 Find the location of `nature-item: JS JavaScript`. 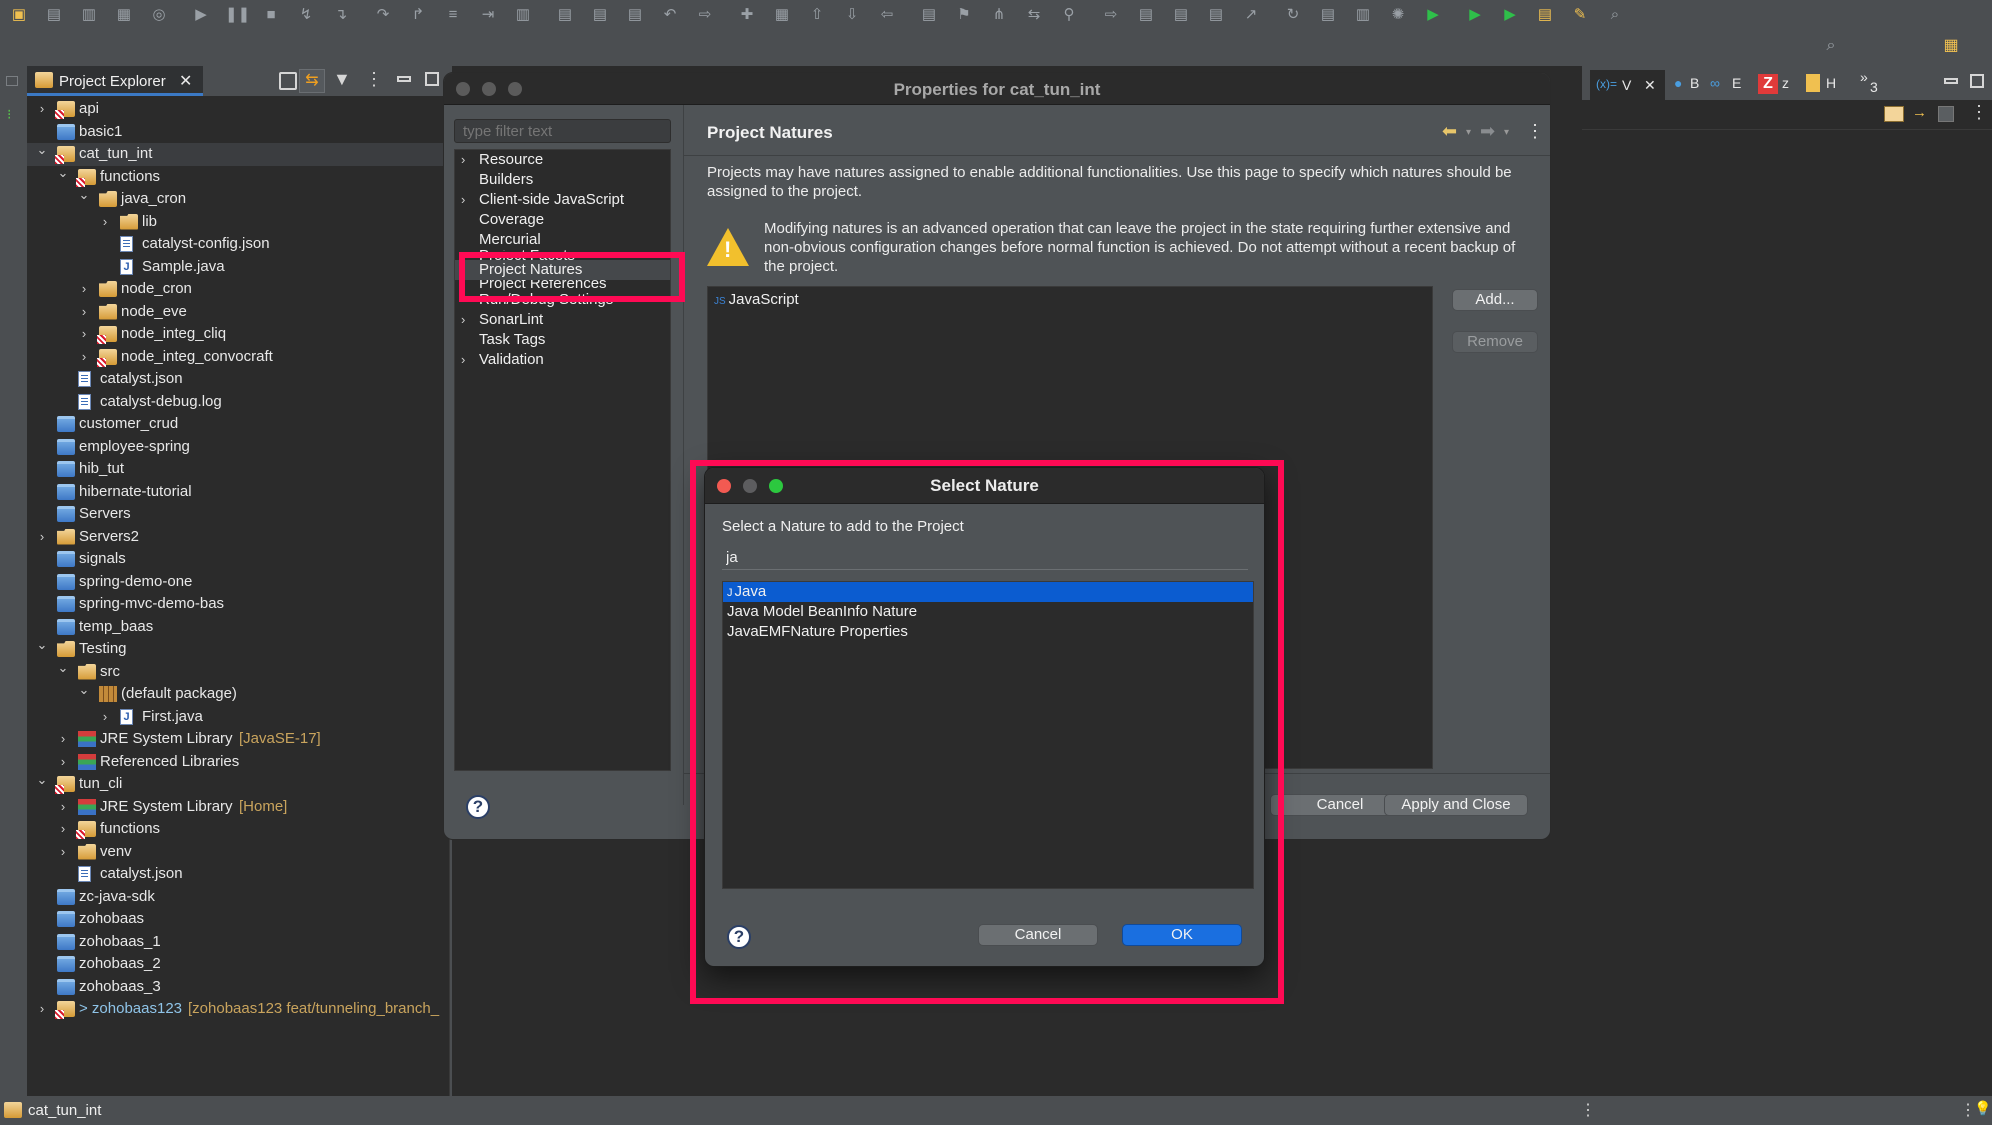

nature-item: JS JavaScript is located at coordinates (756, 299).